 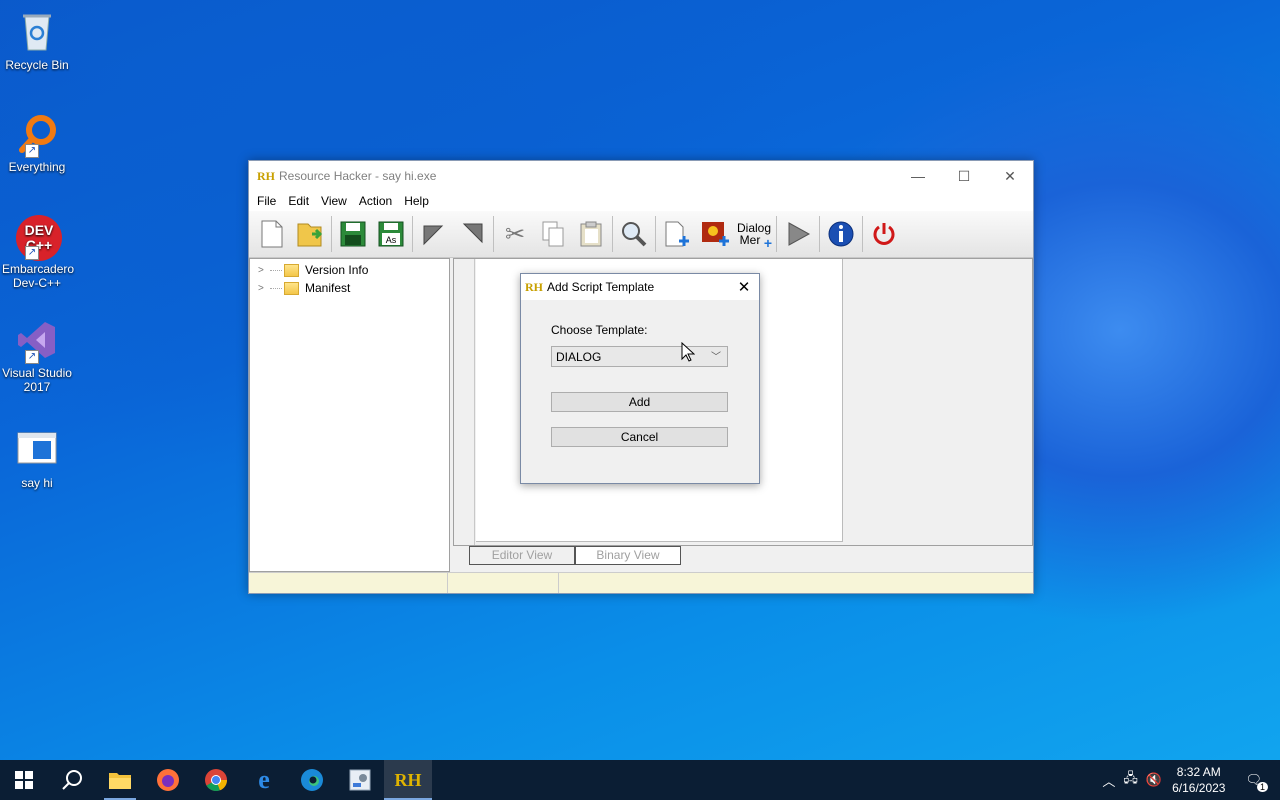 I want to click on dialog-merge-button: Dialog Mer +, so click(x=754, y=234).